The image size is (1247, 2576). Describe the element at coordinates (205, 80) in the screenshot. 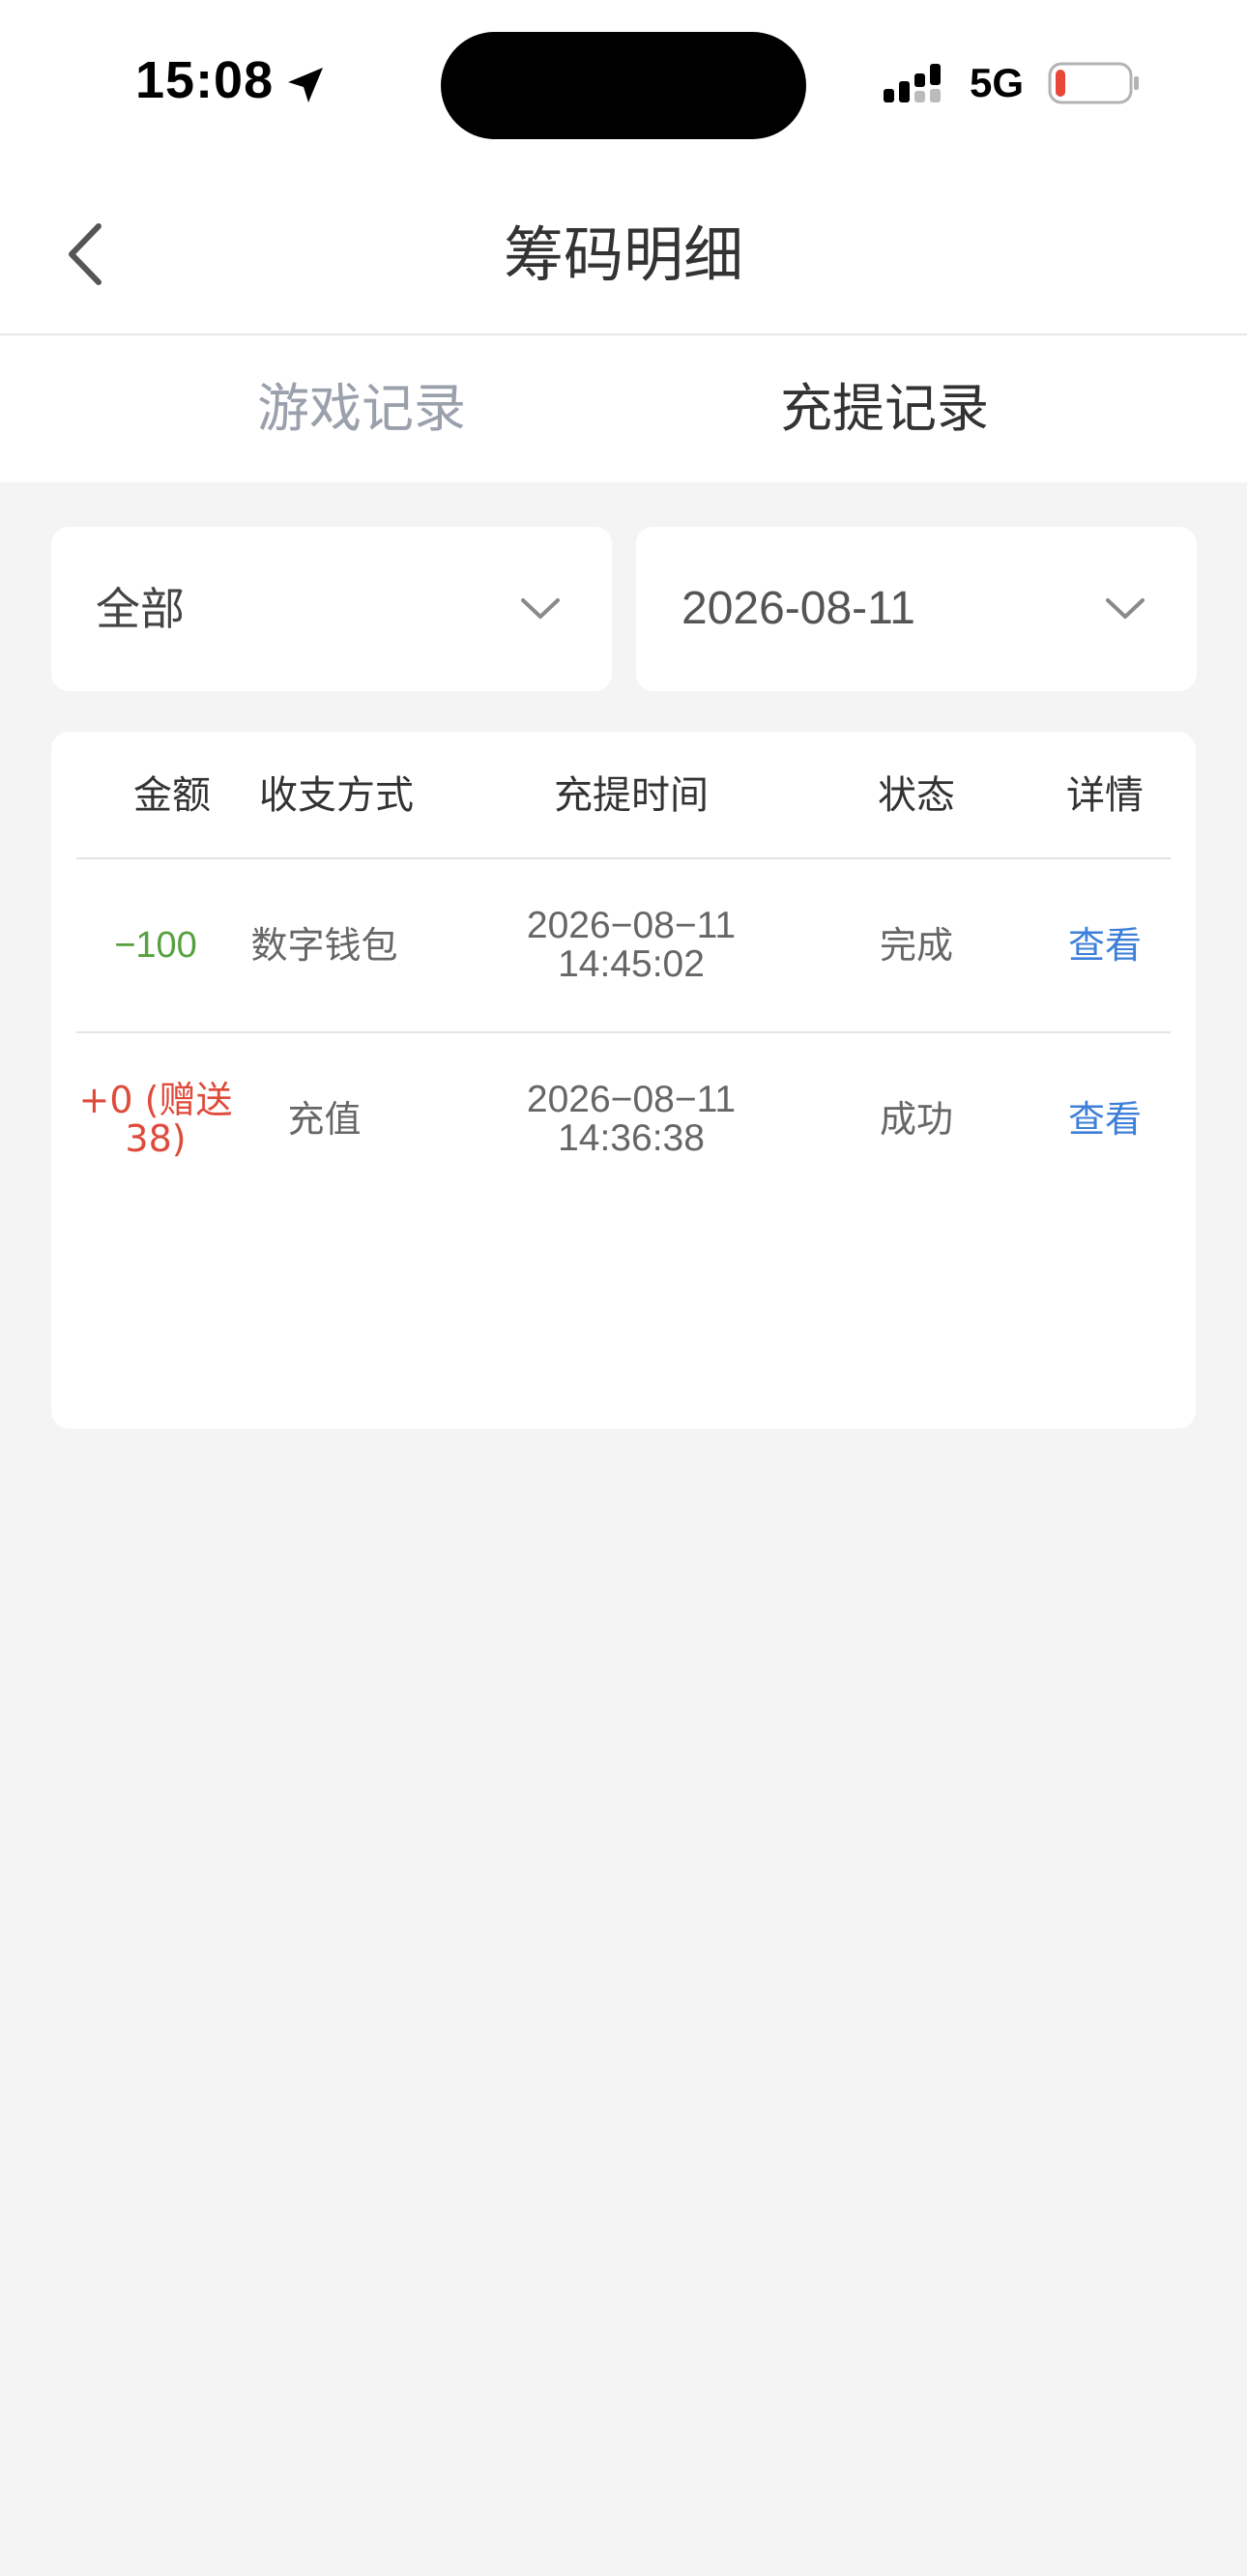

I see `status-time: 15:08` at that location.